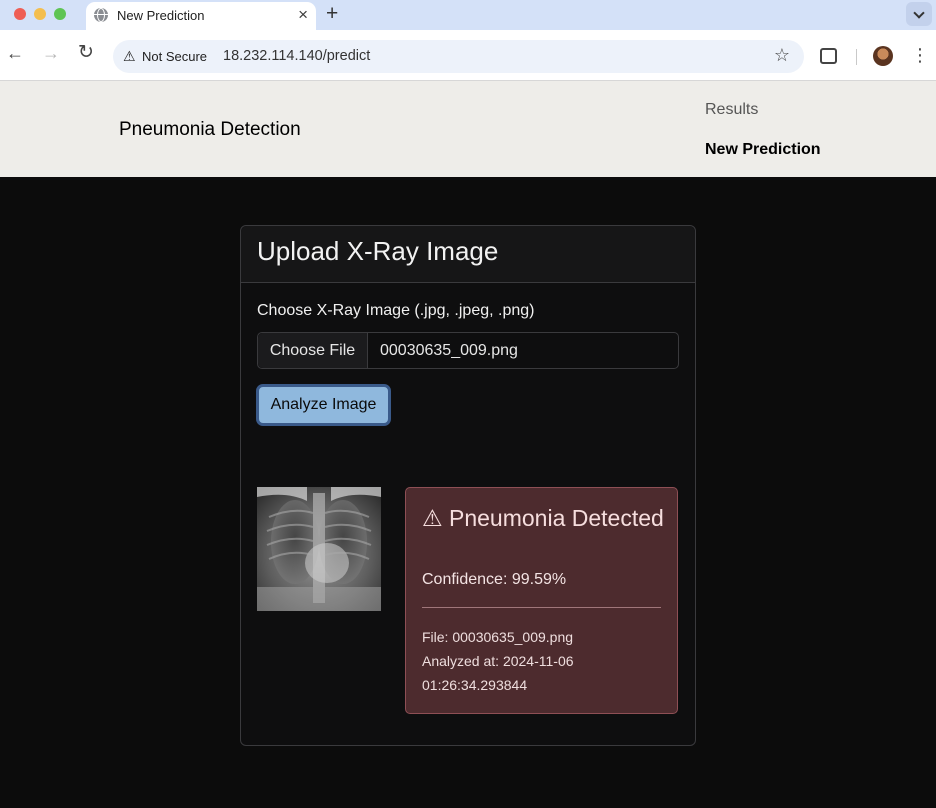  What do you see at coordinates (498, 661) in the screenshot?
I see `result-analyzed-at: Analyzed at: 2024-11-06` at bounding box center [498, 661].